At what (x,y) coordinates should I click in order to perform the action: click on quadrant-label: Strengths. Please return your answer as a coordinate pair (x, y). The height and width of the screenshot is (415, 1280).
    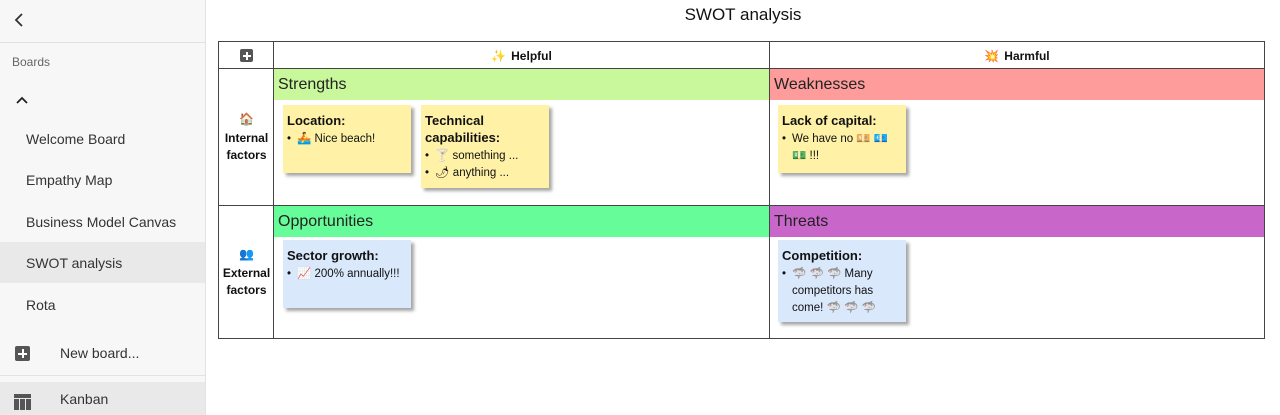
    Looking at the image, I should click on (312, 84).